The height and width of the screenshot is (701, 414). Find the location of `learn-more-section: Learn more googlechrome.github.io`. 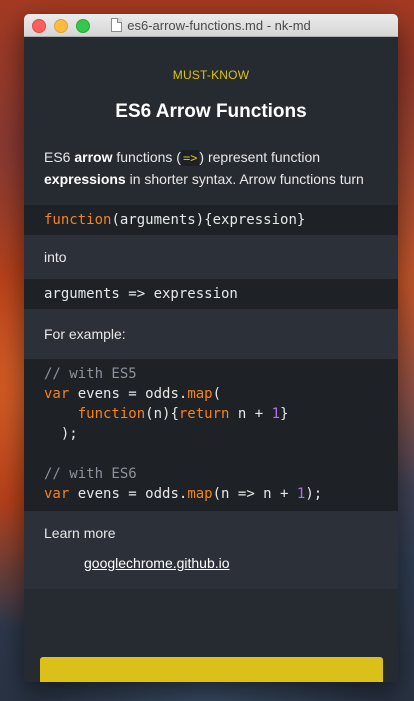

learn-more-section: Learn more googlechrome.github.io is located at coordinates (211, 555).